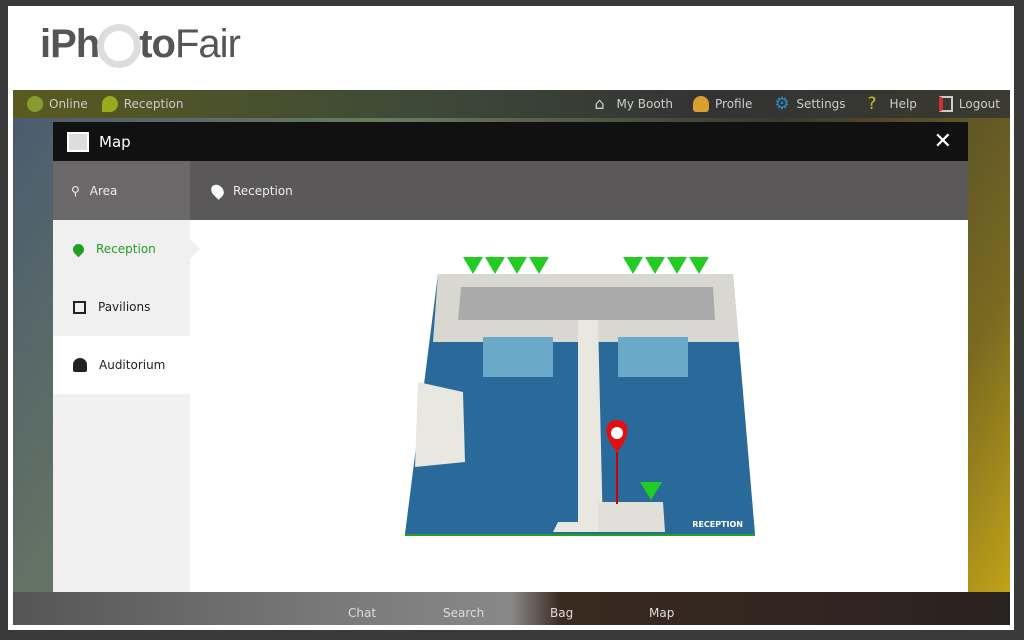  I want to click on map-label: RECEPTION, so click(717, 524).